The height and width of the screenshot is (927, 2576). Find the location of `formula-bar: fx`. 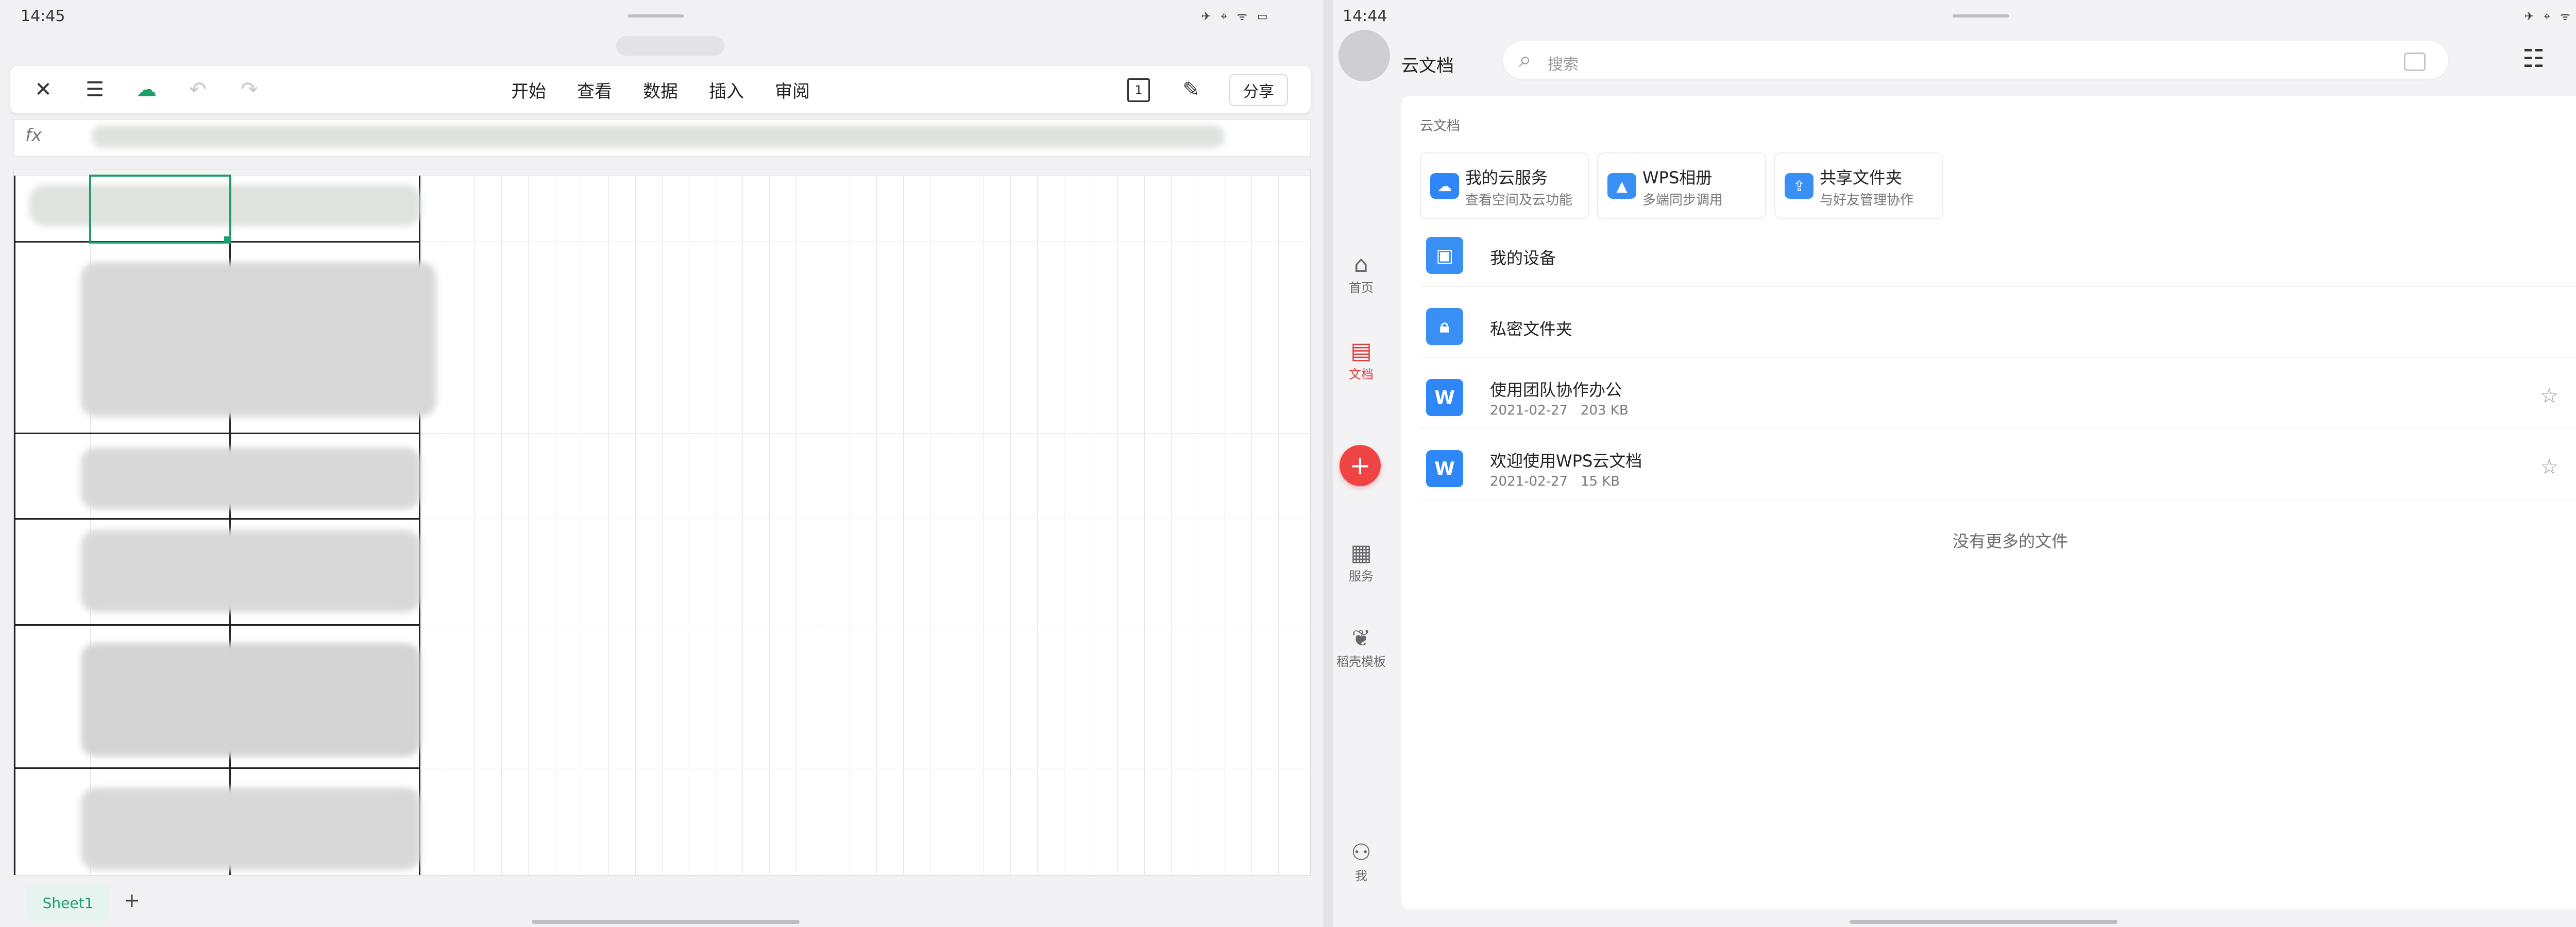

formula-bar: fx is located at coordinates (662, 138).